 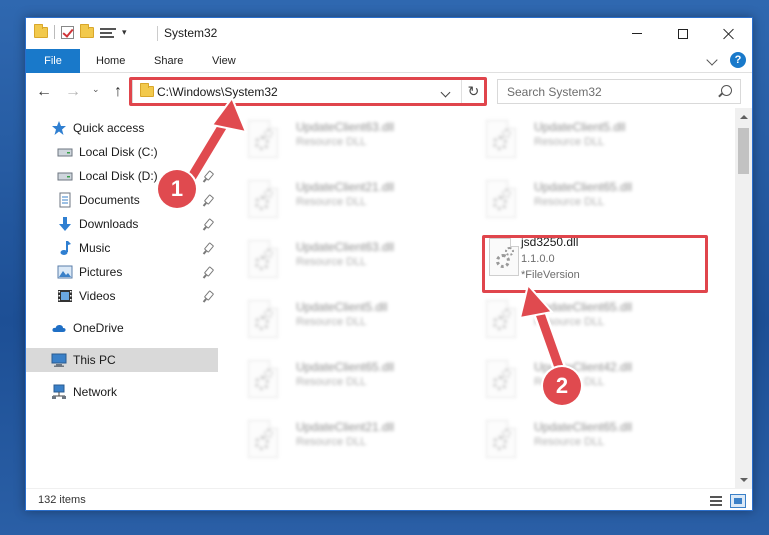 I want to click on scroll-thumb, so click(x=743, y=151).